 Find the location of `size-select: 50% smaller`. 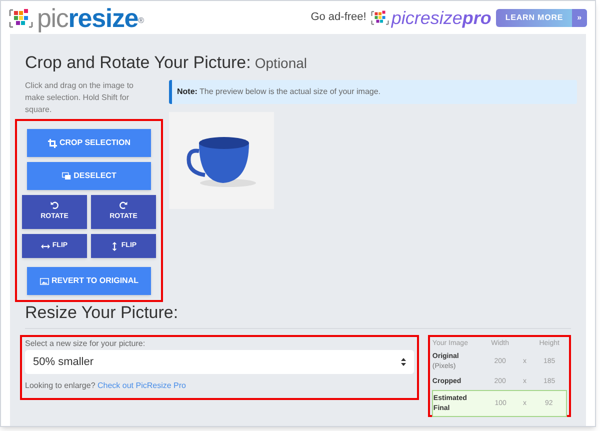

size-select: 50% smaller is located at coordinates (219, 362).